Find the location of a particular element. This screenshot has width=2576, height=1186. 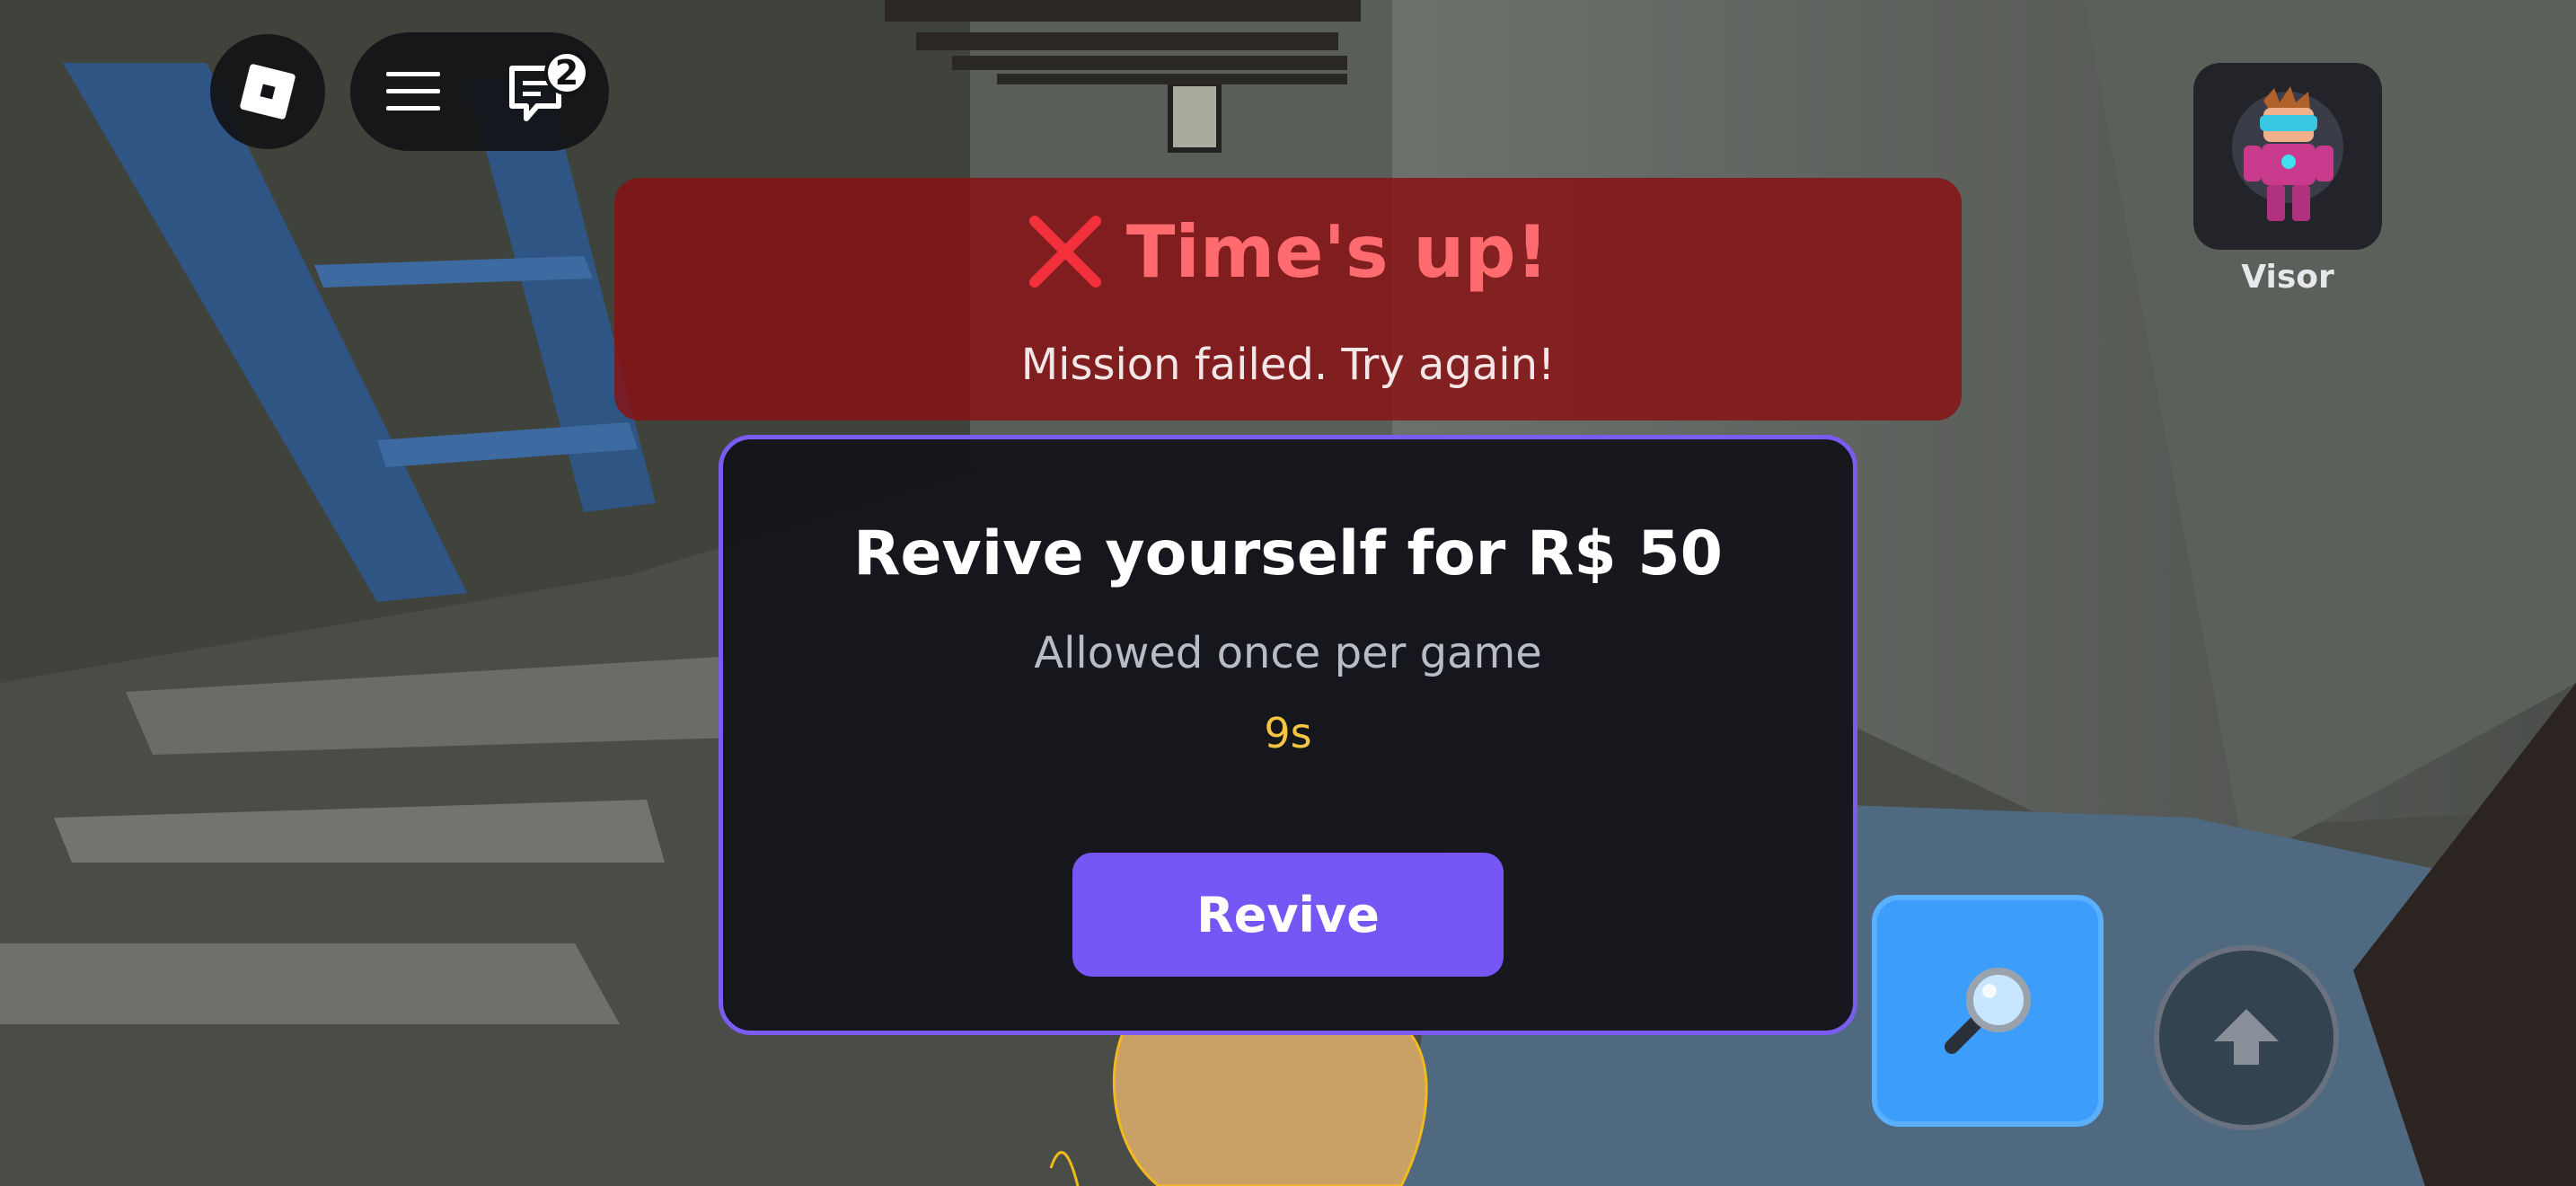

menu-button is located at coordinates (413, 92).